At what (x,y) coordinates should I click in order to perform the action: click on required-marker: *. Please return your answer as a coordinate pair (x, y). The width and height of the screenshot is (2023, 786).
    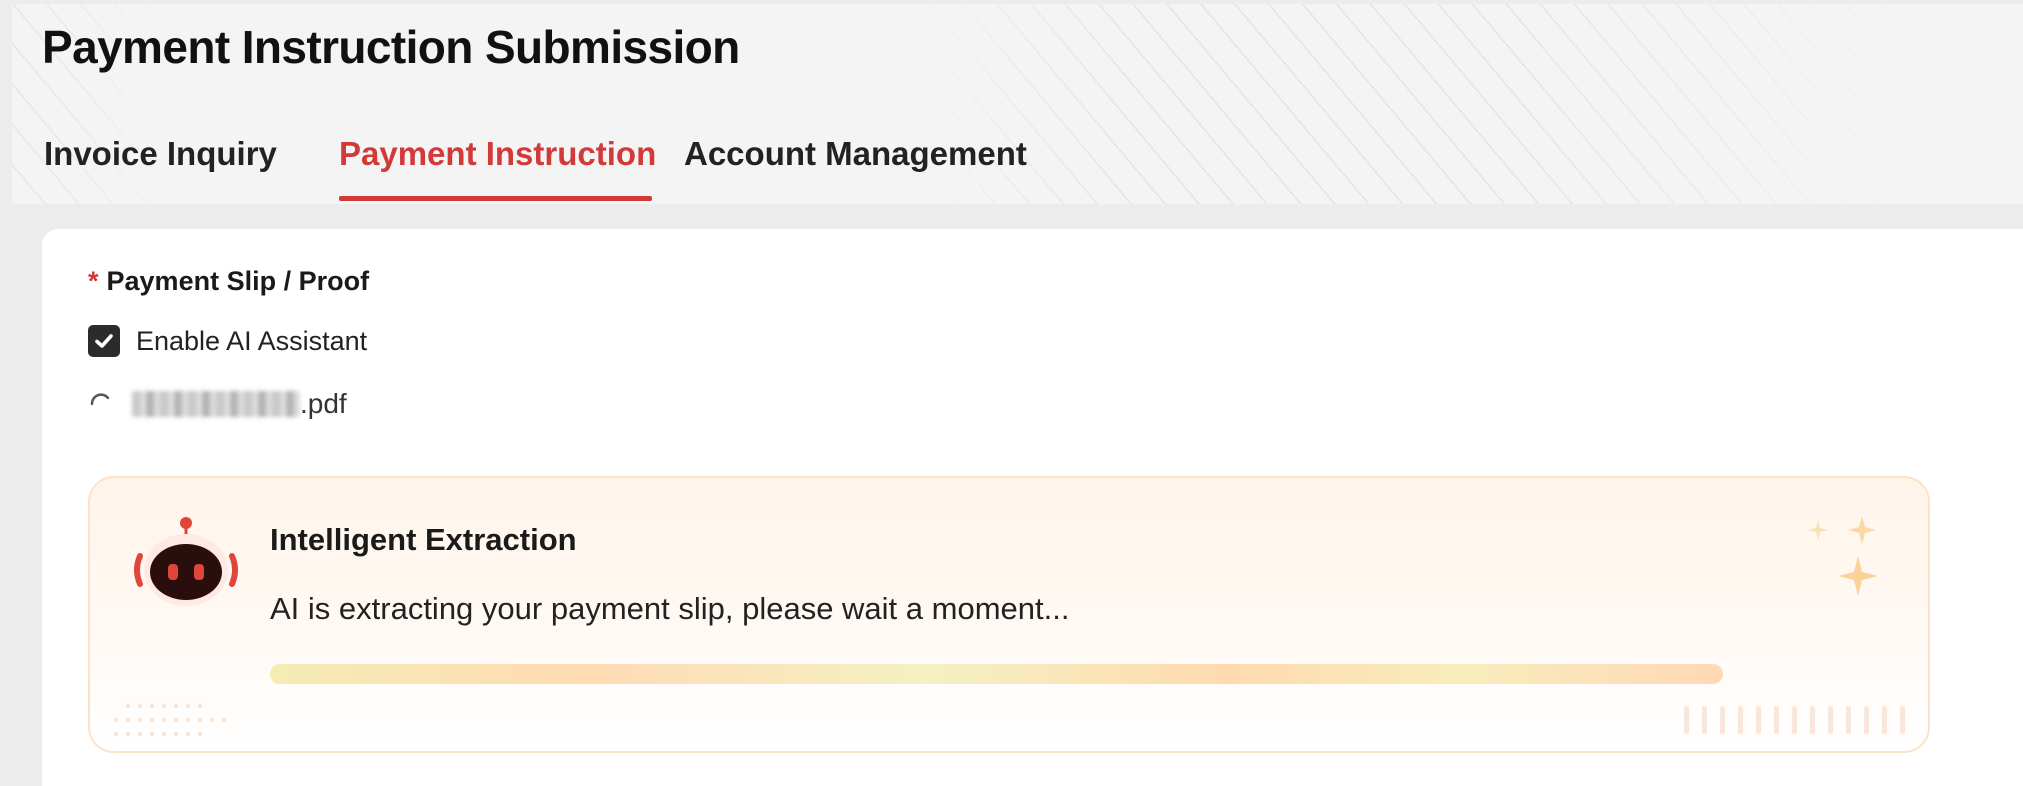
    Looking at the image, I should click on (93, 281).